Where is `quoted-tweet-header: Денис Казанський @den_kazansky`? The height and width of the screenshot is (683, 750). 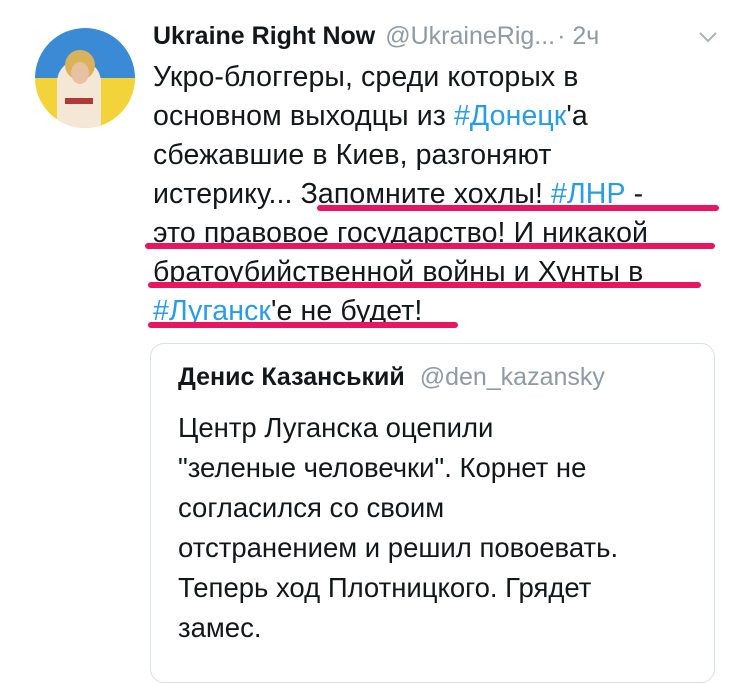
quoted-tweet-header: Денис Казанський @den_kazansky is located at coordinates (391, 377).